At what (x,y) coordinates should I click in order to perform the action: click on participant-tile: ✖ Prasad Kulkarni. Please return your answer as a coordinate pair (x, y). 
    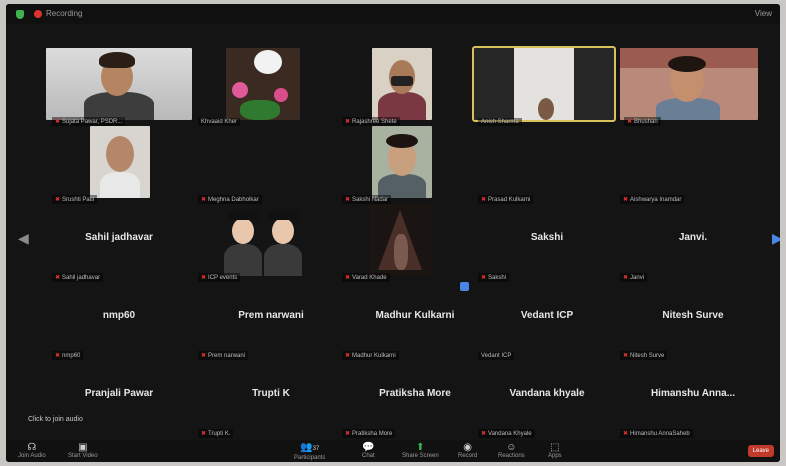
    Looking at the image, I should click on (547, 164).